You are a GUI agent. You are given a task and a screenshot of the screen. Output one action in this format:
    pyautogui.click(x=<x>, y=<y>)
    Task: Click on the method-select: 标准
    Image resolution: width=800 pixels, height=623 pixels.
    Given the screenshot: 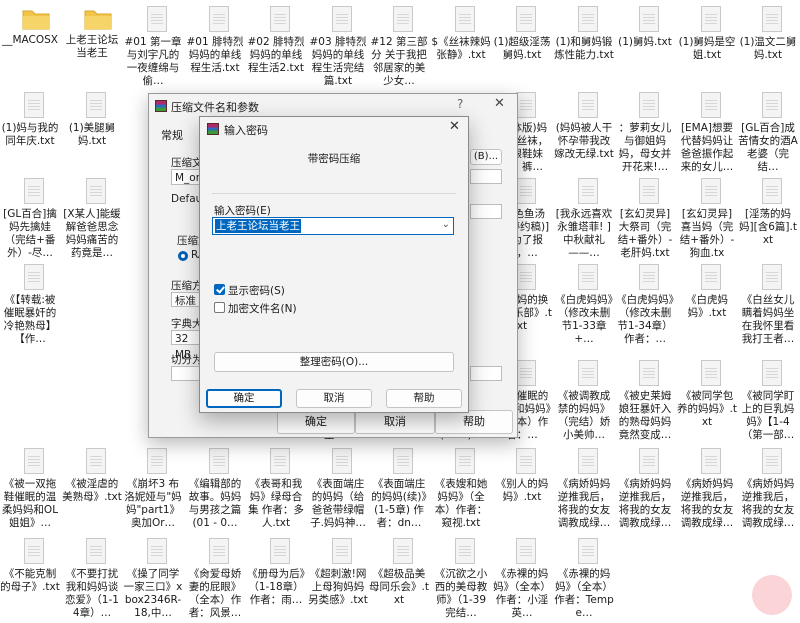 What is the action you would take?
    pyautogui.click(x=186, y=299)
    